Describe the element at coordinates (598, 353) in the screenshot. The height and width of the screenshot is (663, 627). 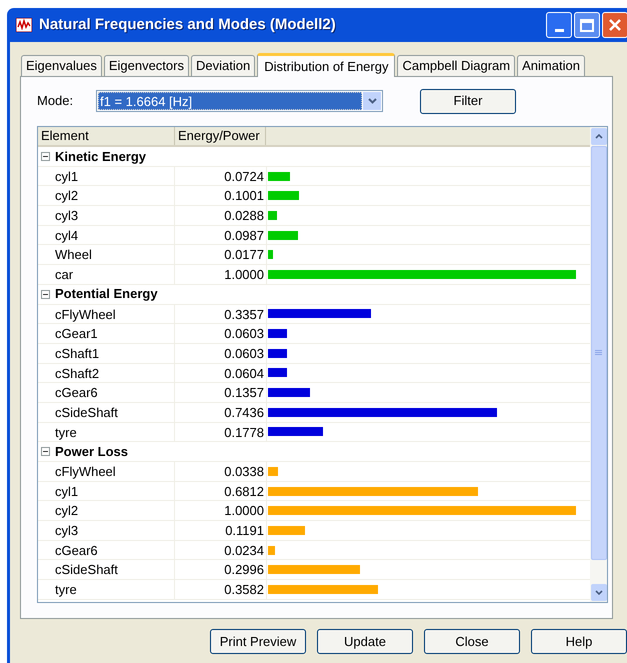
I see `scroll-thumb` at that location.